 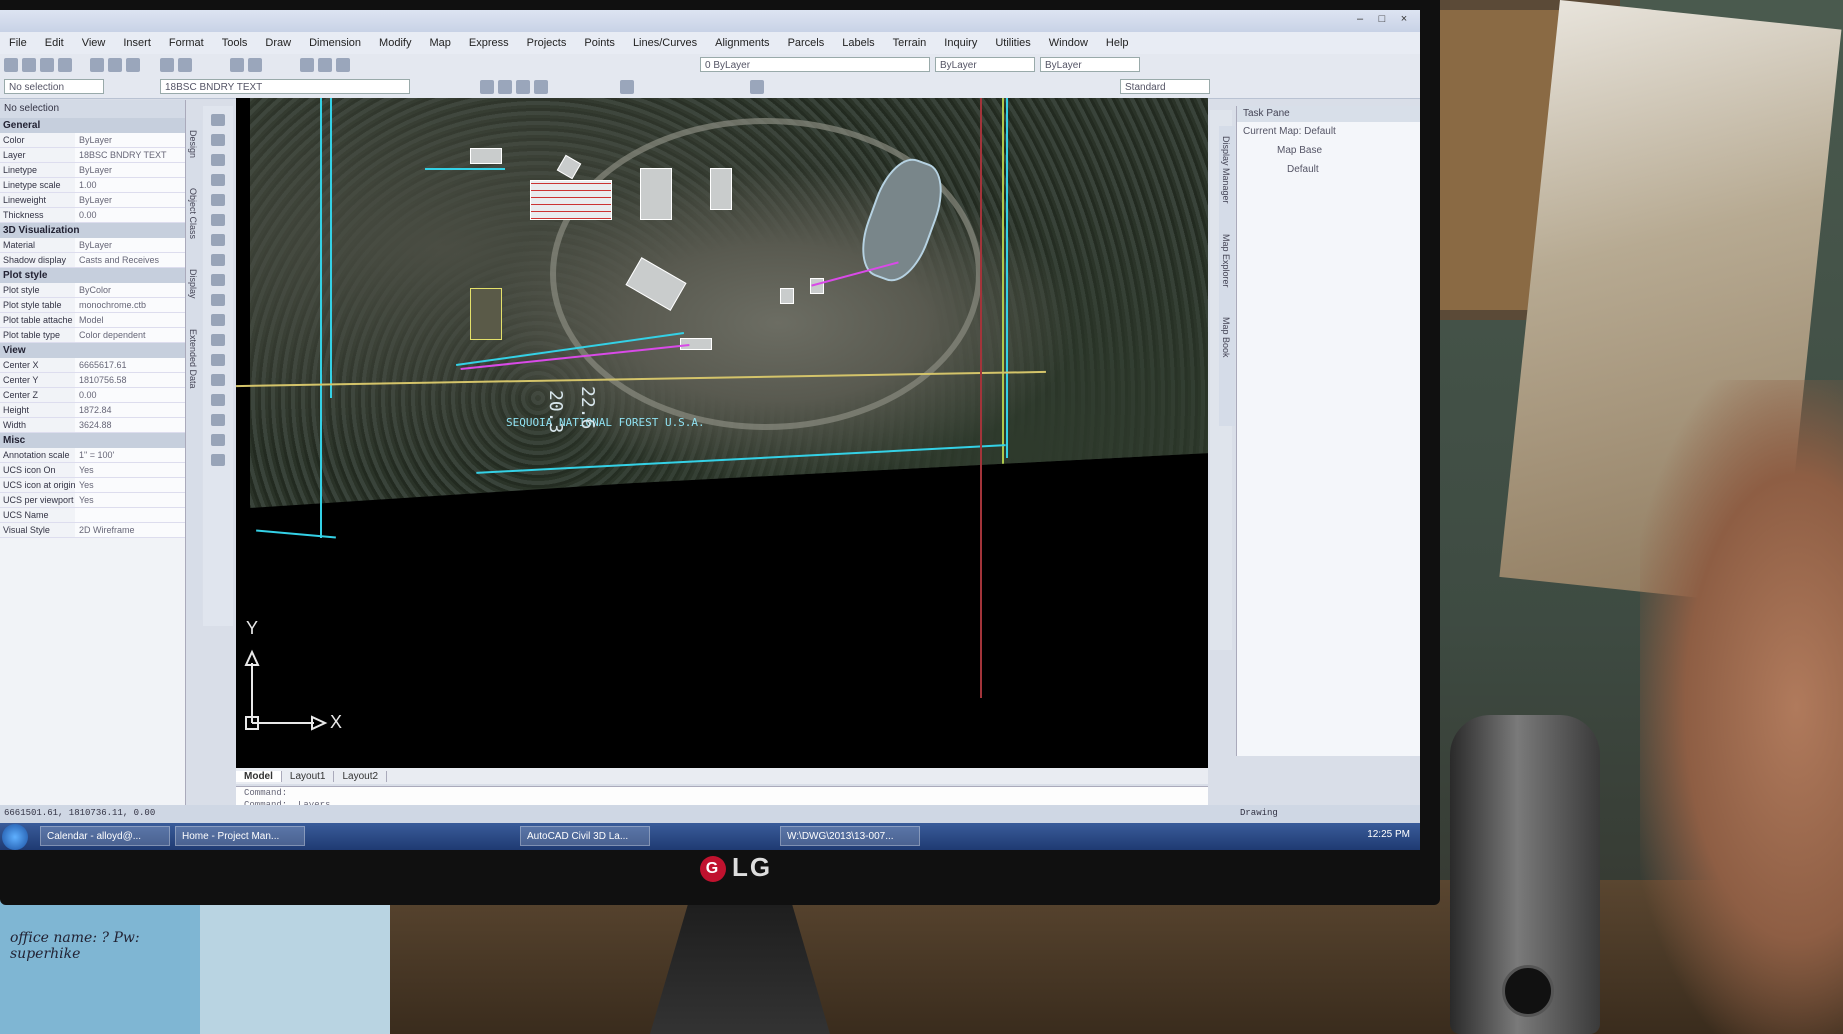 I want to click on property-row: Plot table type Color dependent, so click(x=92, y=335).